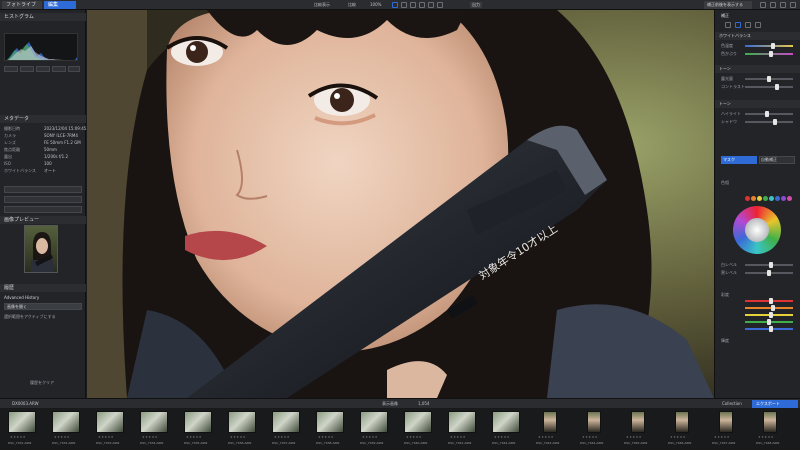 Image resolution: width=800 pixels, height=450 pixels. Describe the element at coordinates (789, 198) in the screenshot. I see `magenta-swatch` at that location.